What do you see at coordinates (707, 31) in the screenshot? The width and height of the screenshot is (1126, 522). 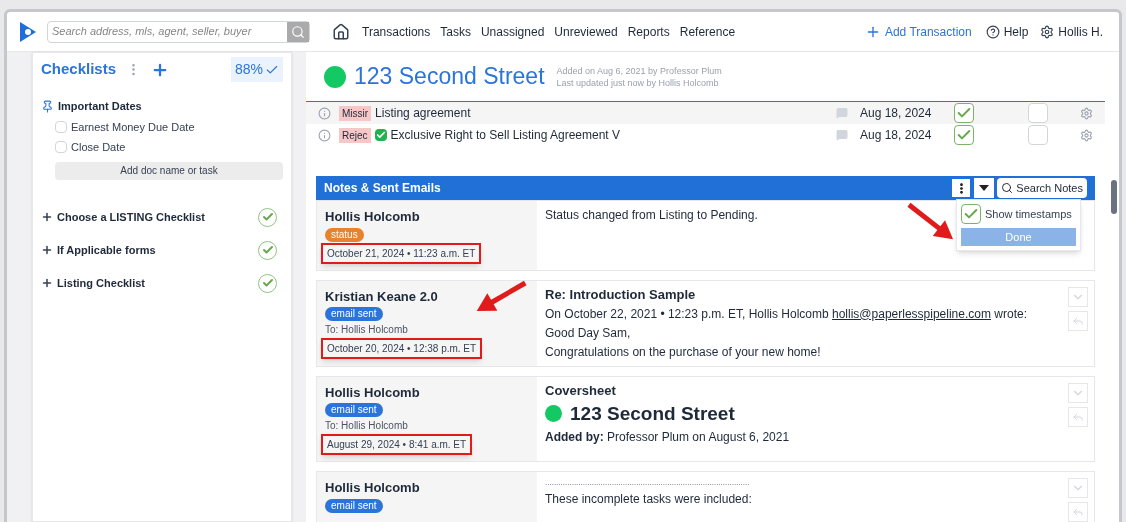 I see `nav-link: Reference` at bounding box center [707, 31].